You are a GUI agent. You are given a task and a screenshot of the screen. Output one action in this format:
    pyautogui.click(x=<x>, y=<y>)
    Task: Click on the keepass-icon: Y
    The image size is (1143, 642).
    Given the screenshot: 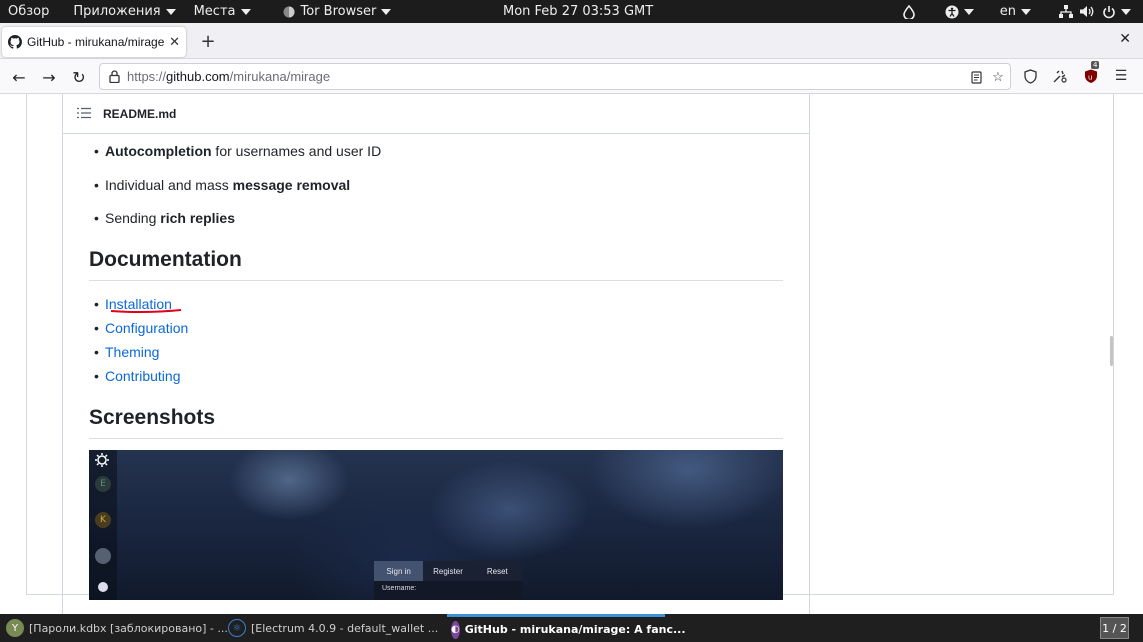 What is the action you would take?
    pyautogui.click(x=15, y=628)
    